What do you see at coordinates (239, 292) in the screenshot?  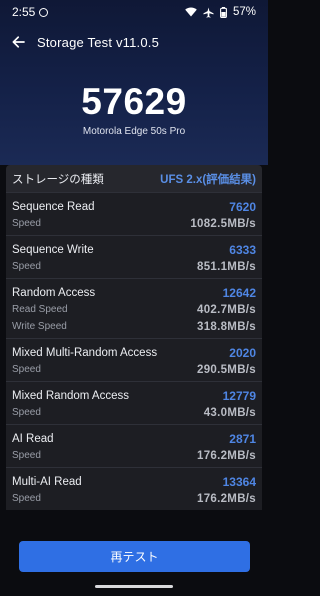 I see `test-score: 12642` at bounding box center [239, 292].